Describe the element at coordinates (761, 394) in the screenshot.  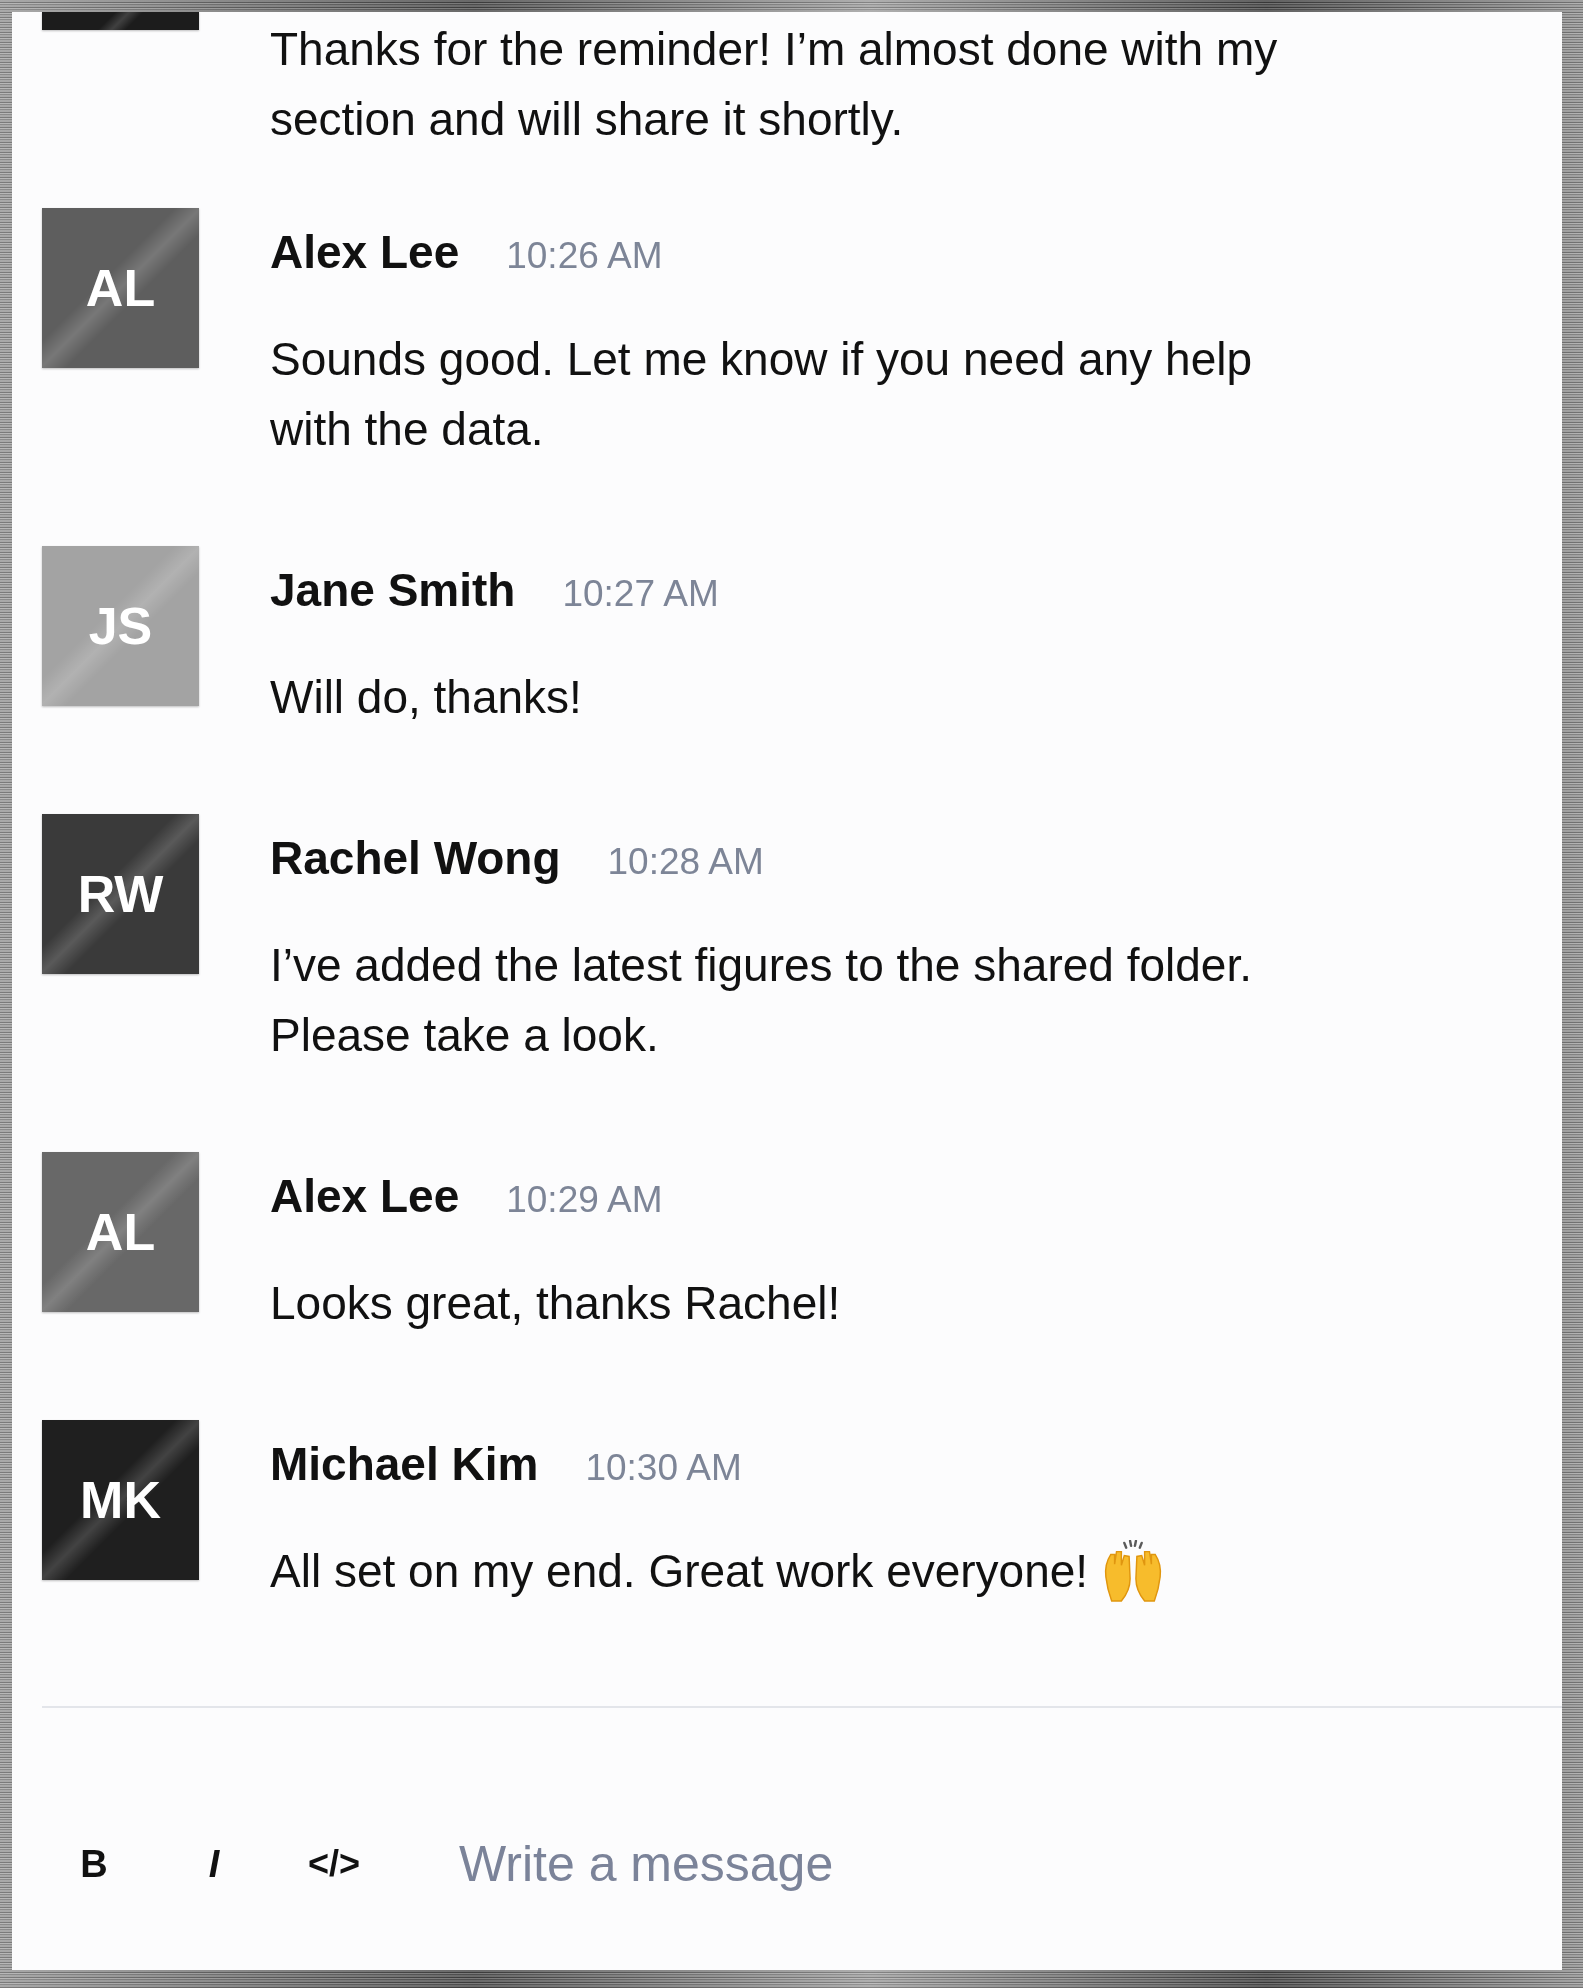
I see `message-text: Sounds good. Let me know if you need any help with the data.` at that location.